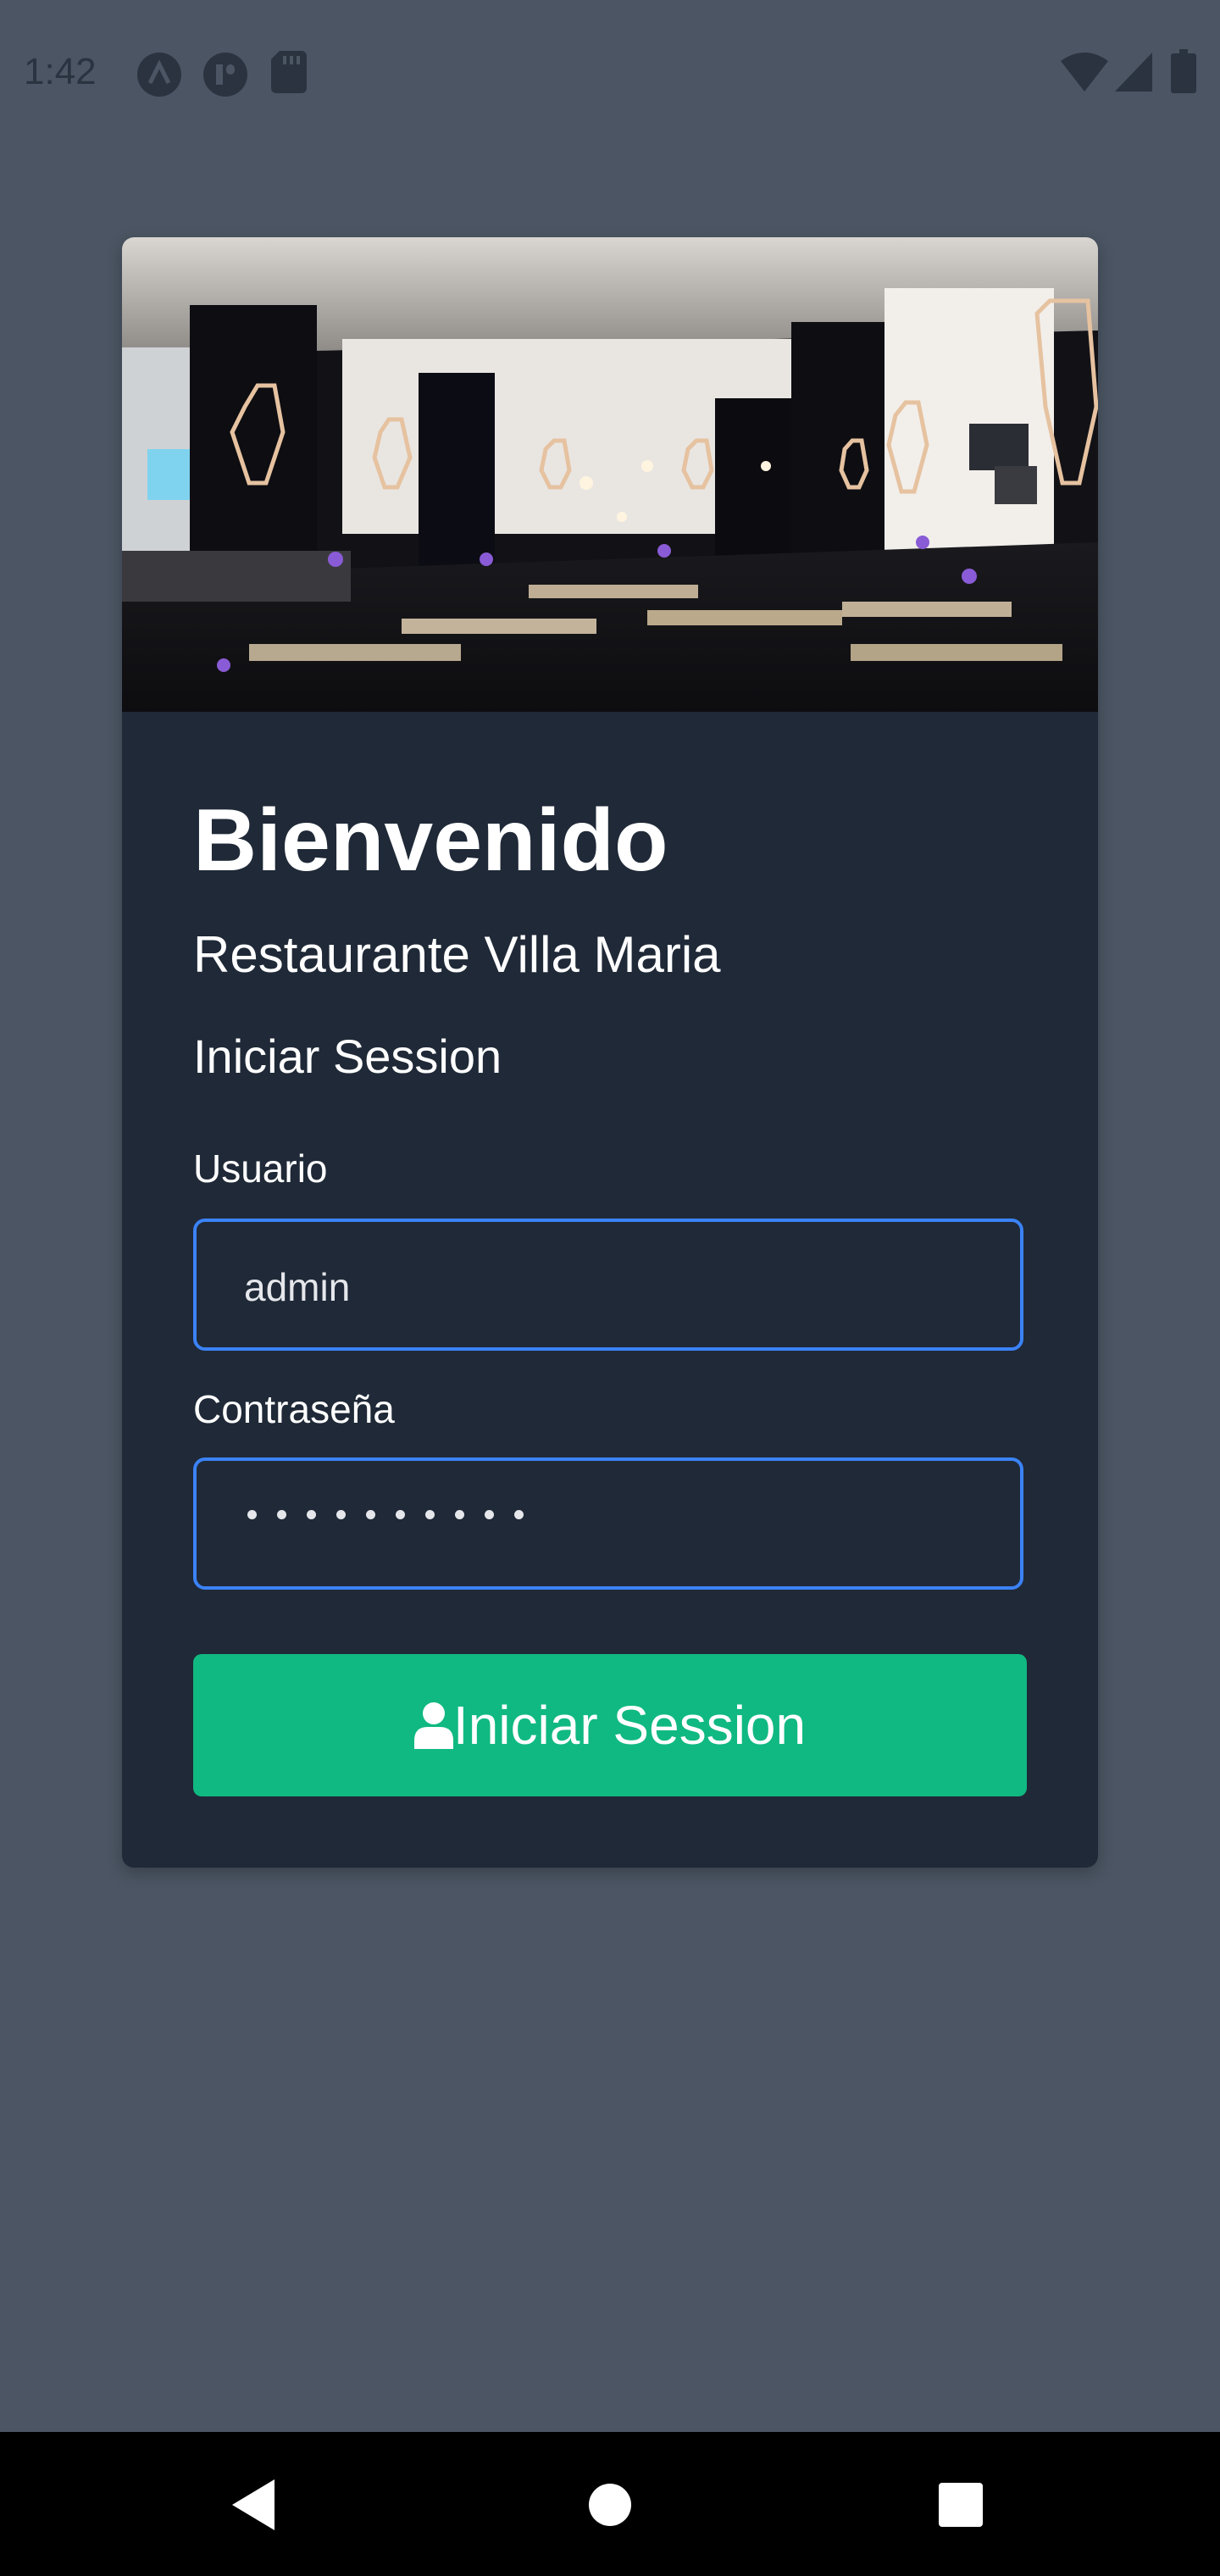 Image resolution: width=1220 pixels, height=2576 pixels. Describe the element at coordinates (159, 75) in the screenshot. I see `app-a-icon` at that location.